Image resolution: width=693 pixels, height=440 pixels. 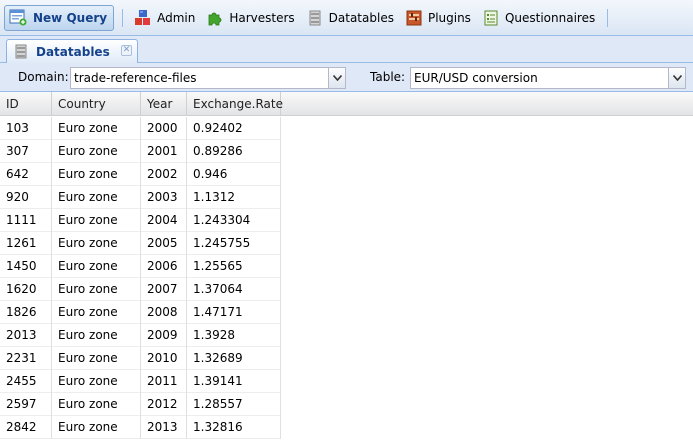 I want to click on table-row: 2013 Euro zone 2009 1.3928, so click(x=140, y=335).